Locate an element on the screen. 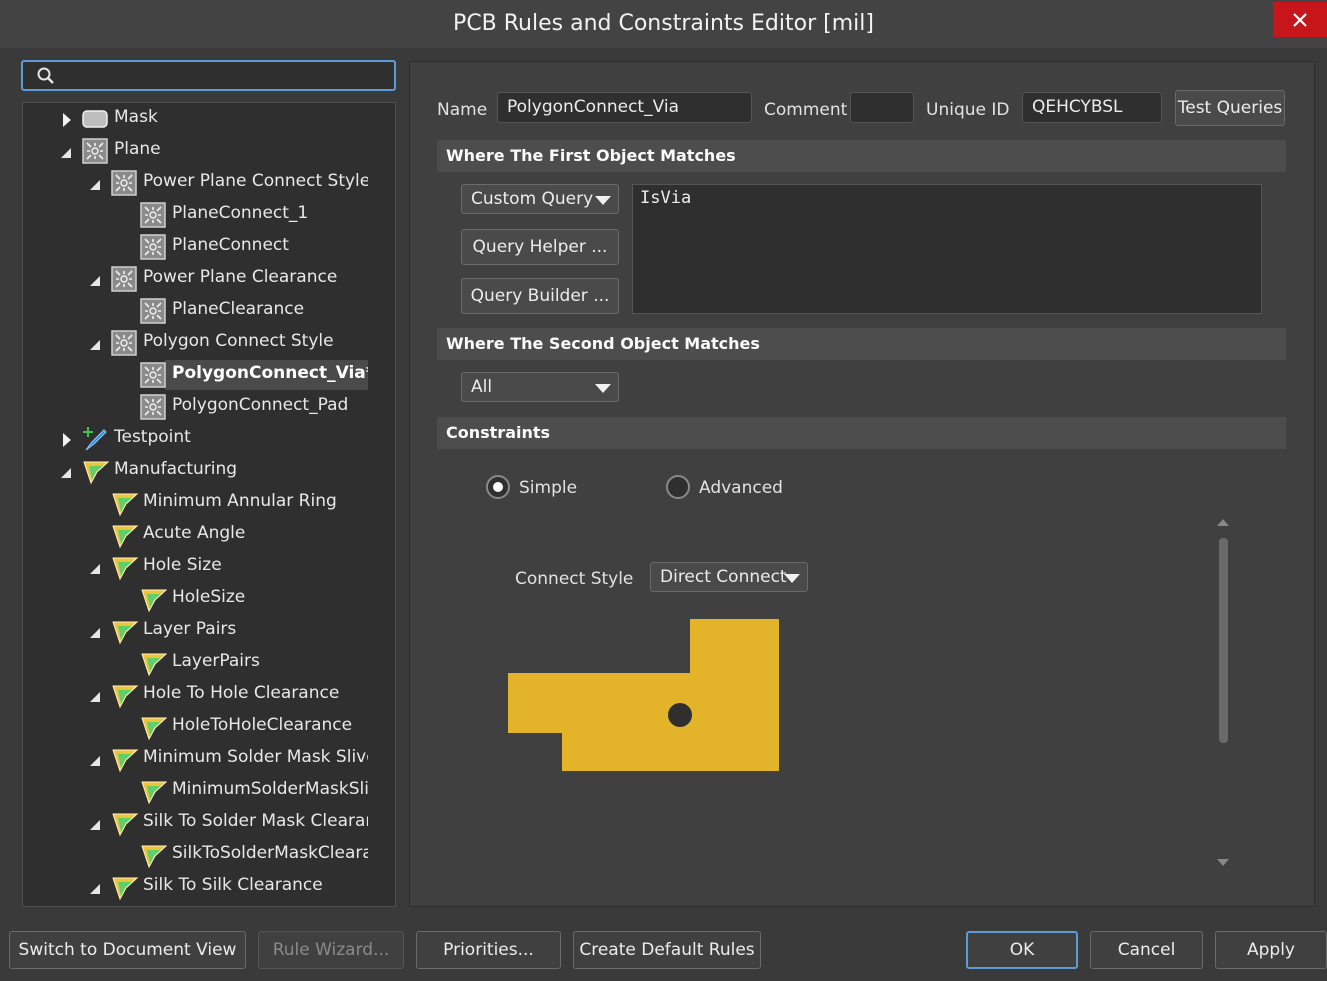 This screenshot has width=1327, height=981. tree-item: Silk To Silk Clearance is located at coordinates (195, 887).